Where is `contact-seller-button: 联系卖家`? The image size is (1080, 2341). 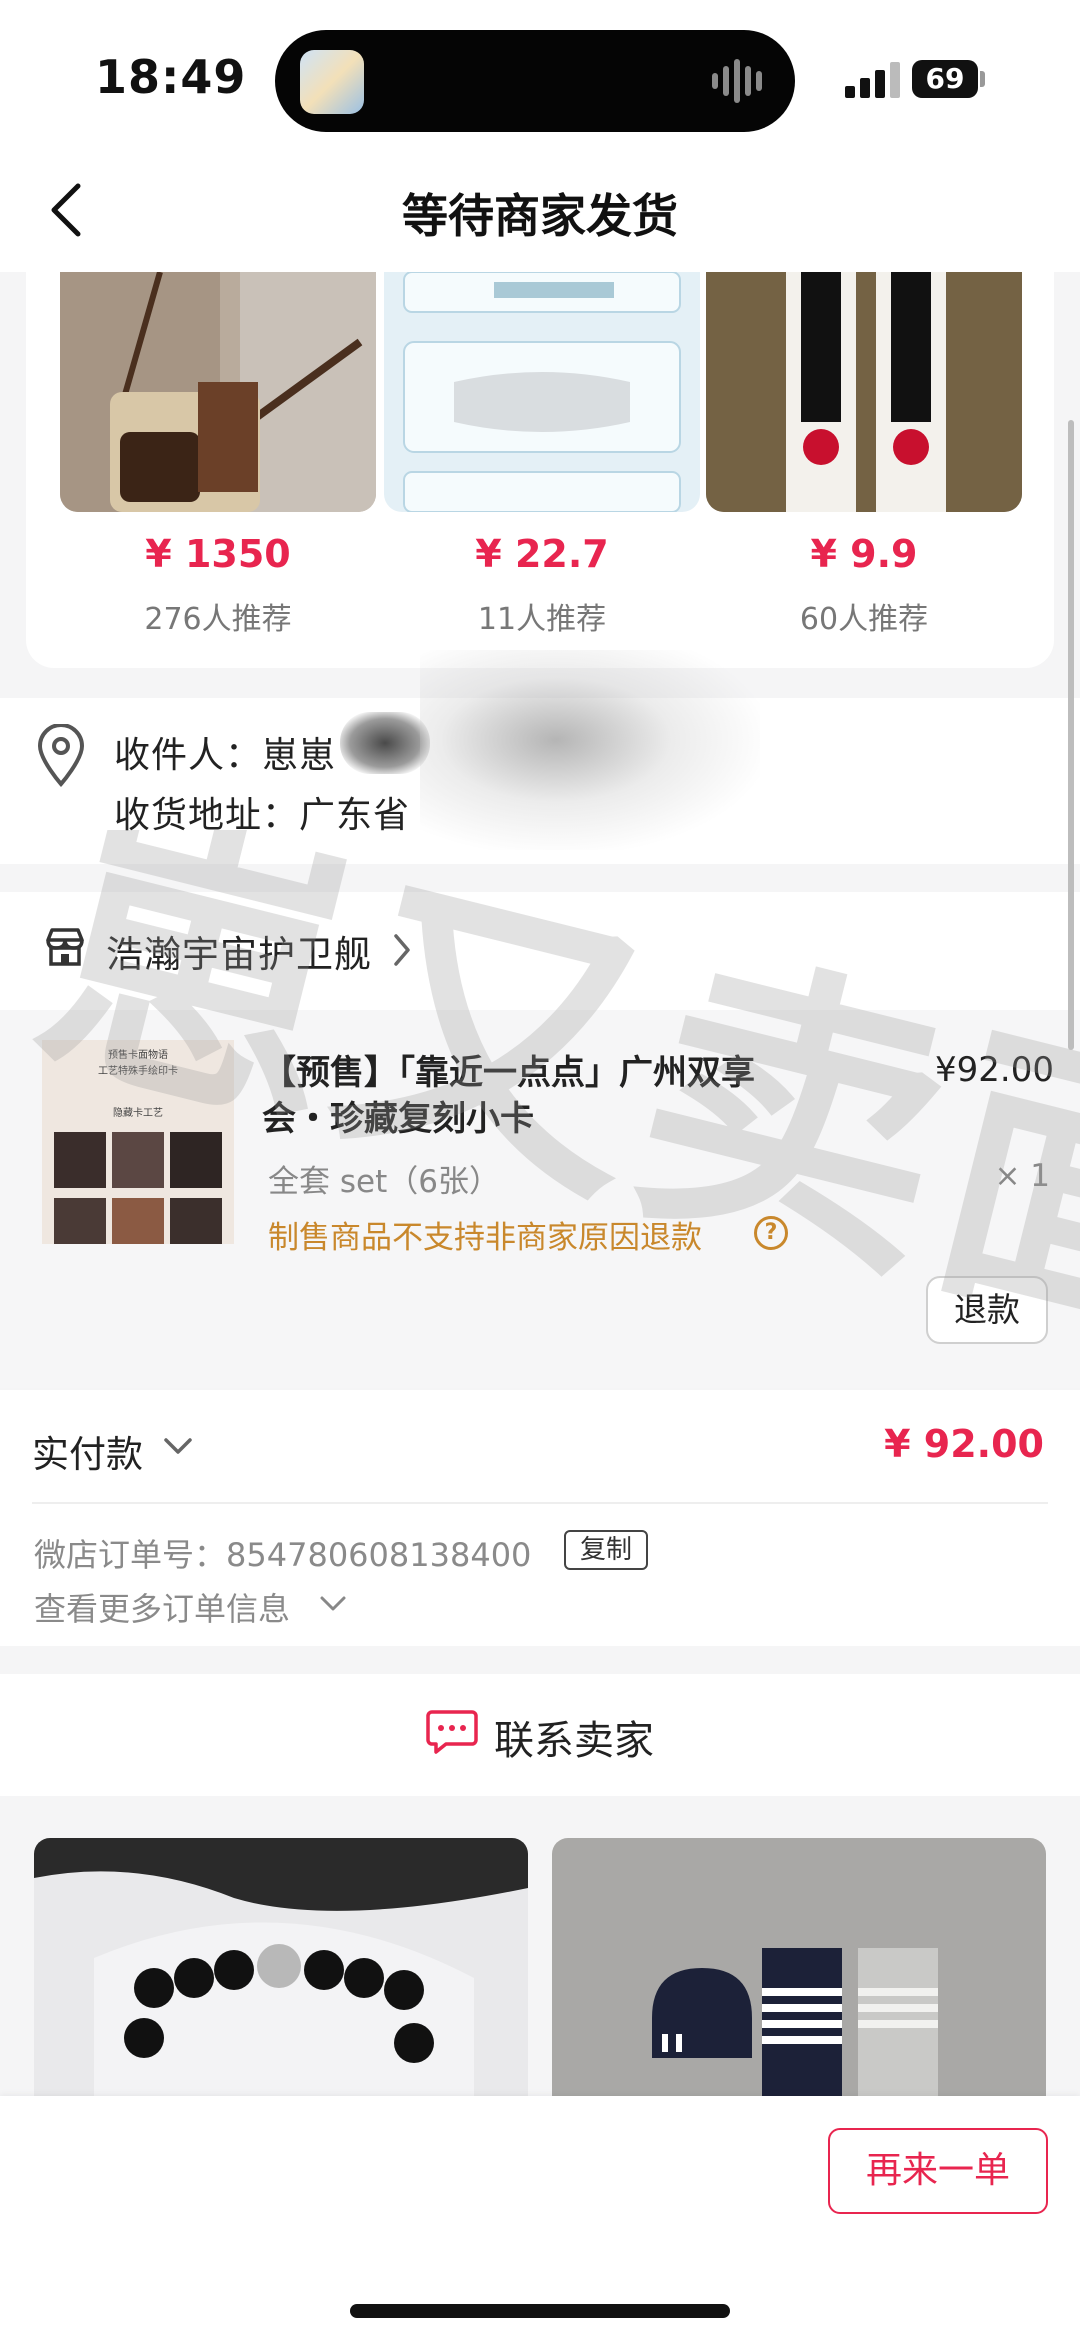
contact-seller-button: 联系卖家 is located at coordinates (574, 1737).